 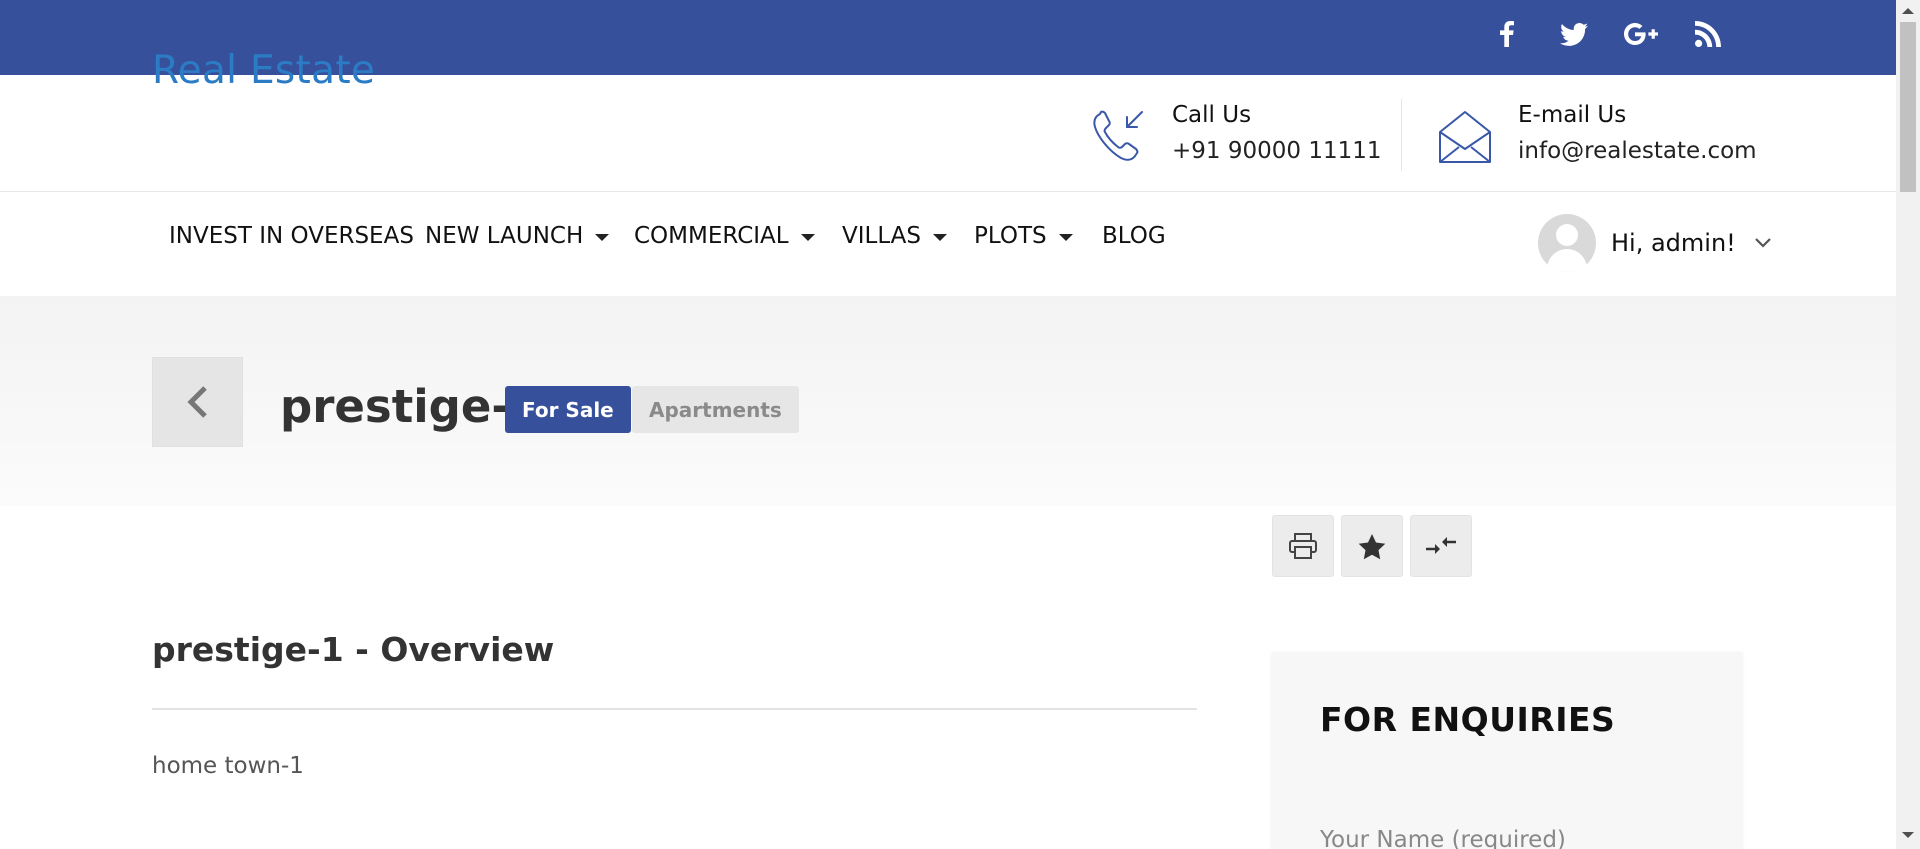 What do you see at coordinates (1468, 719) in the screenshot?
I see `enquiry-heading: FOR ENQUIRIES` at bounding box center [1468, 719].